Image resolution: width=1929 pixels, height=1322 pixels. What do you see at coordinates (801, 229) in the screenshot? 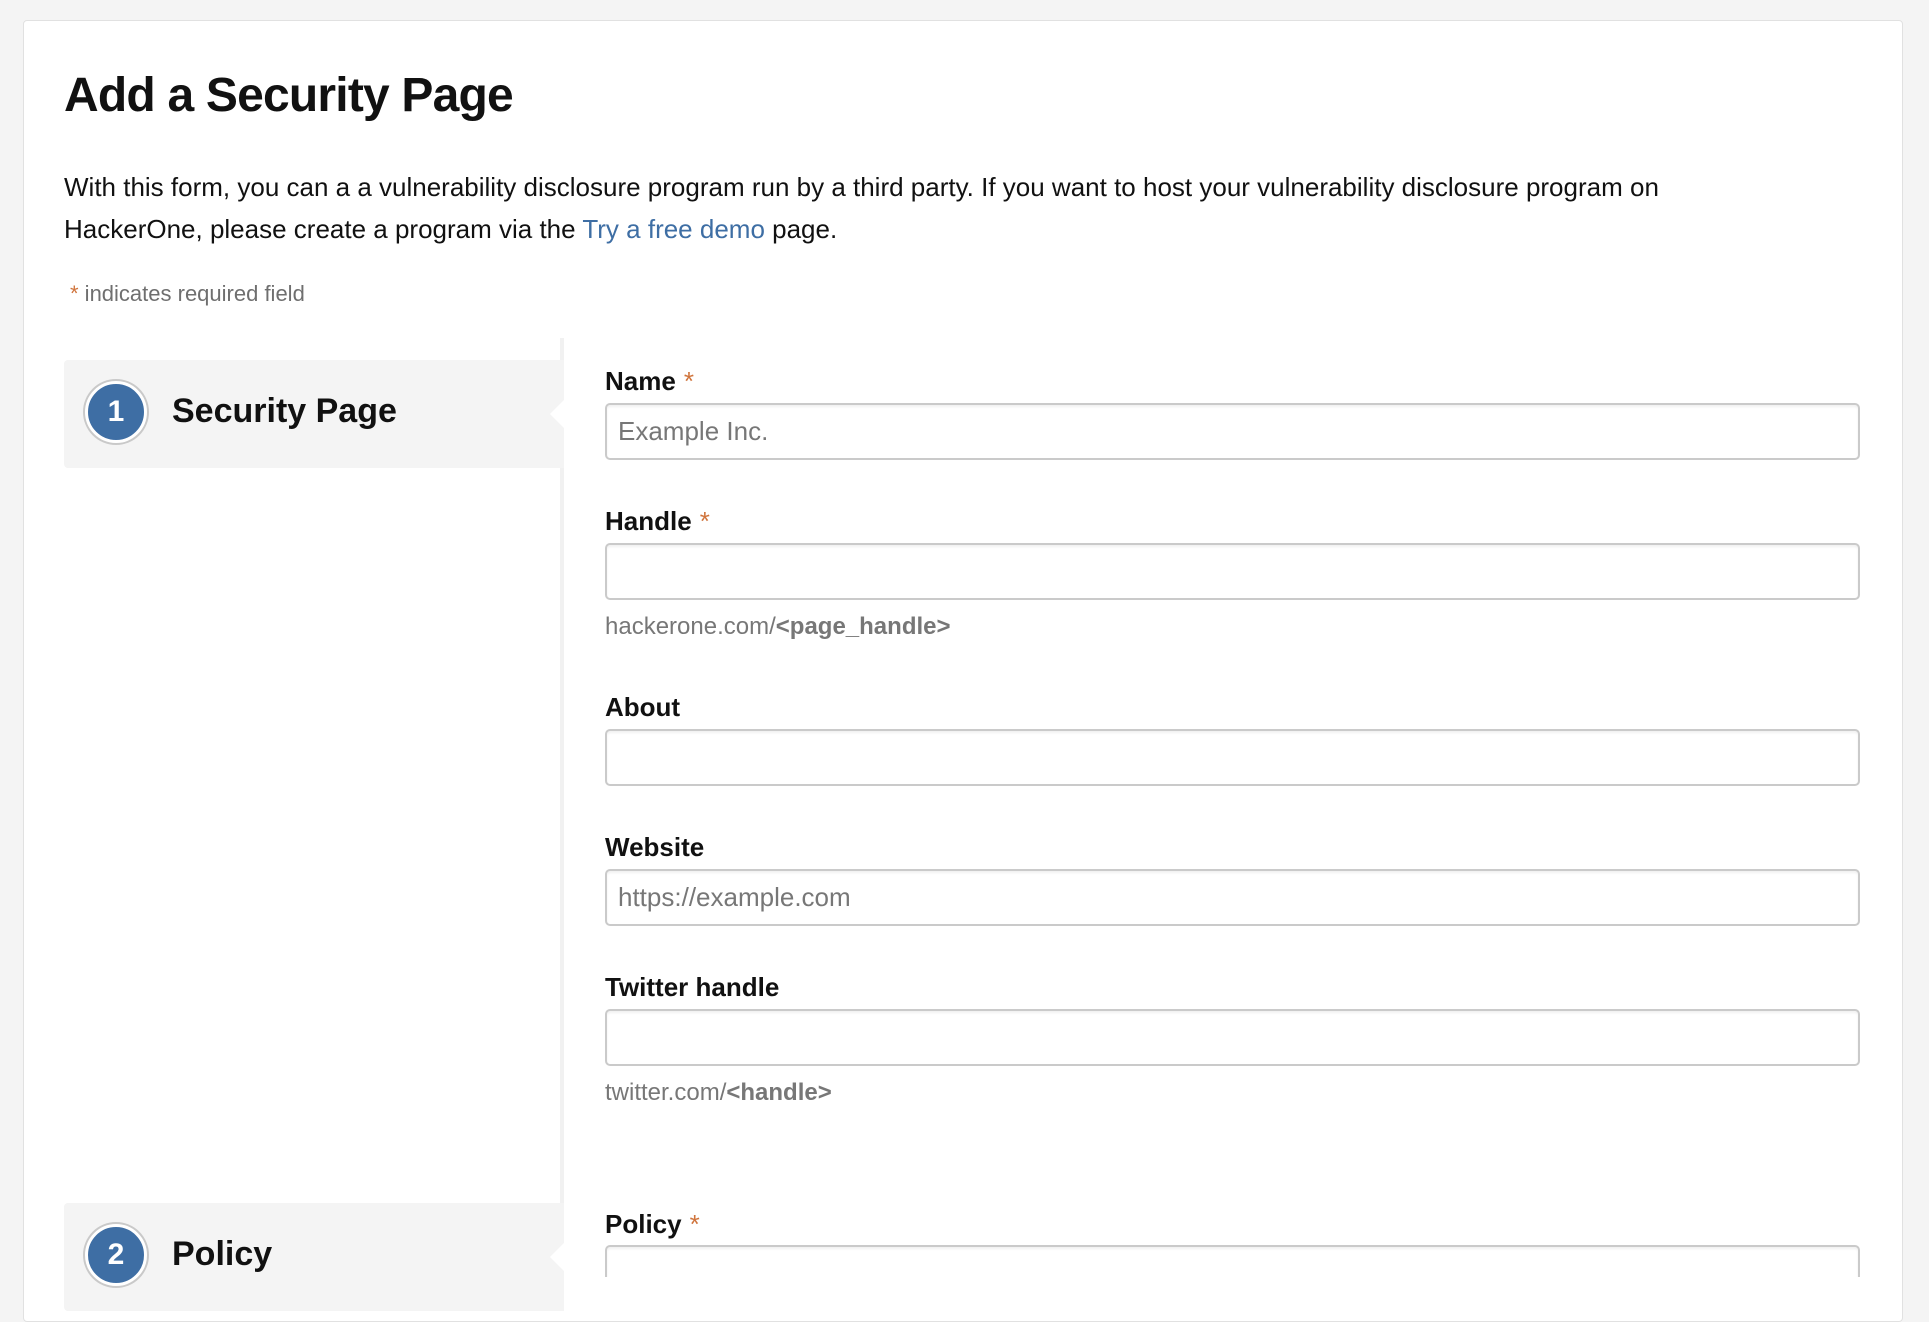
I see `intro-text-part: page.` at bounding box center [801, 229].